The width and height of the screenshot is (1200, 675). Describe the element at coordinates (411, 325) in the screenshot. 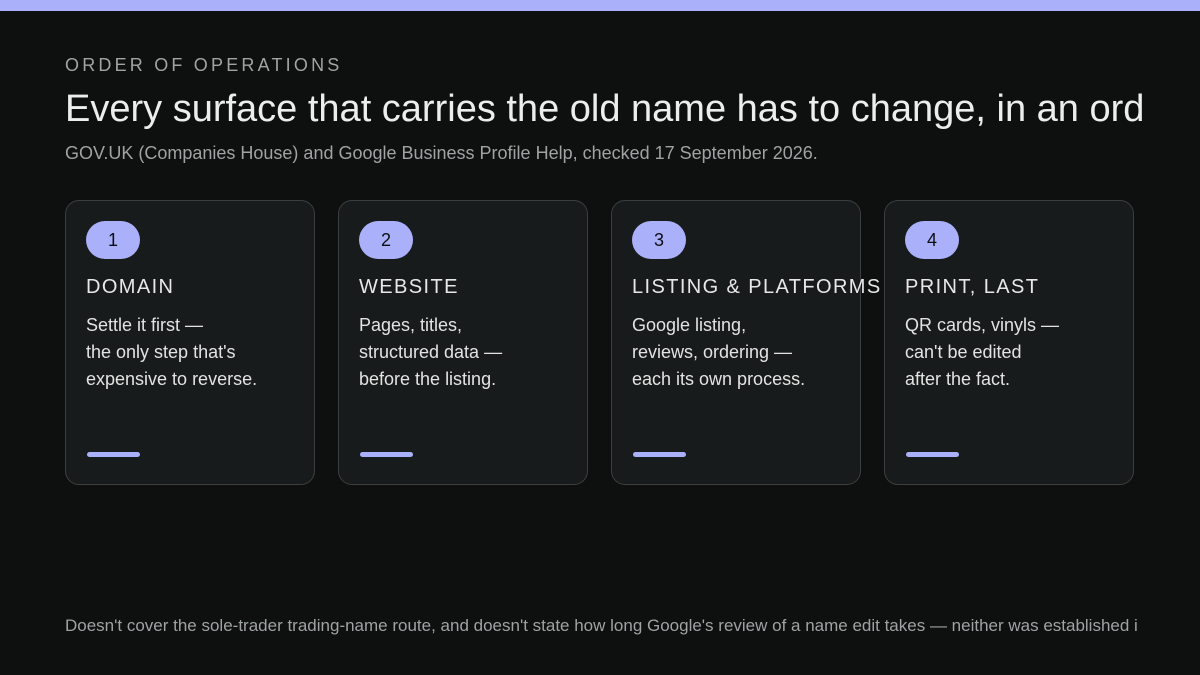

I see `step-description-line: Pages, titles,` at that location.